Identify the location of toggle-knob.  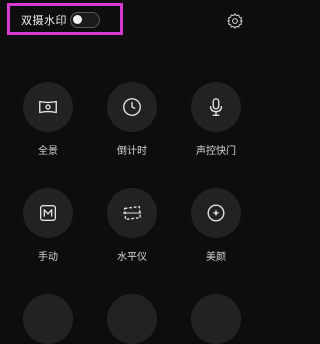
(77, 19).